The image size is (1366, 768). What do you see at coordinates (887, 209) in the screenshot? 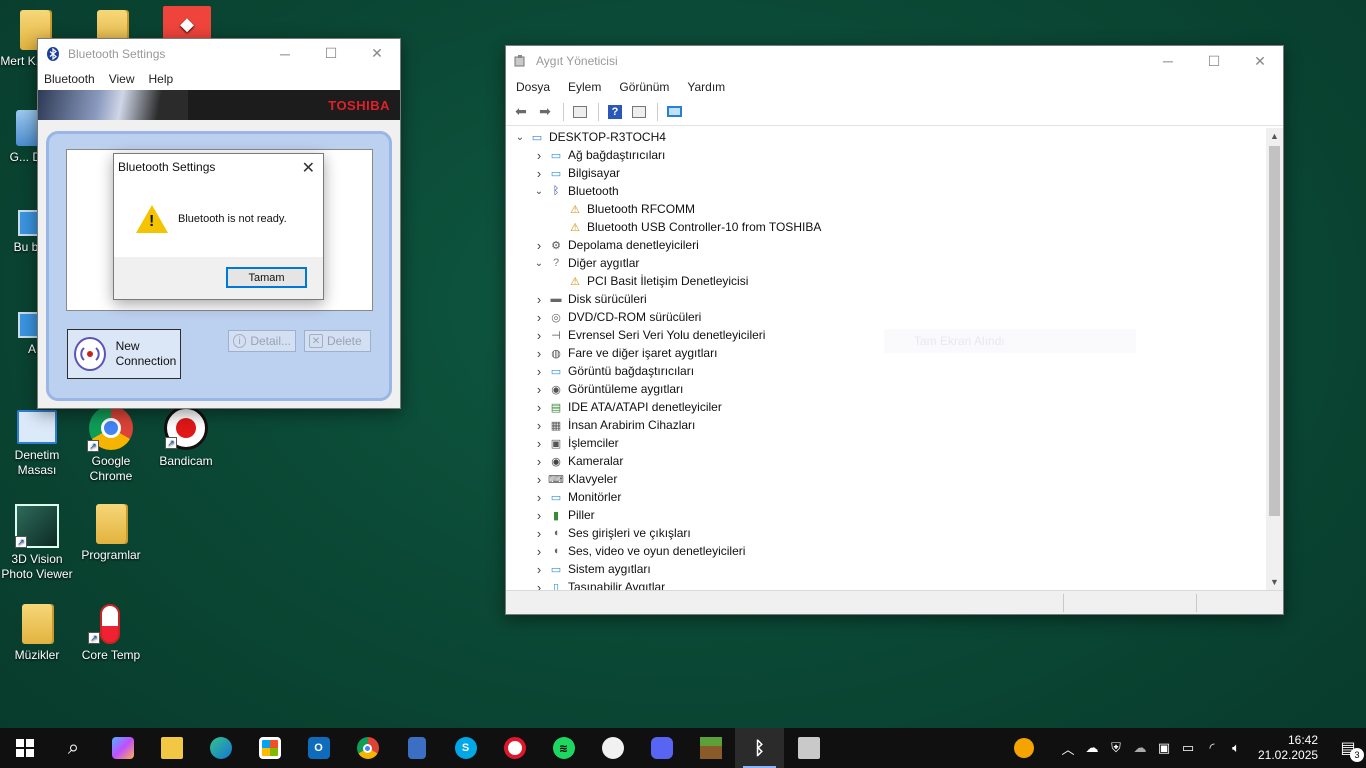
I see `tree-row: ⚠ Bluetooth RFCOMM` at bounding box center [887, 209].